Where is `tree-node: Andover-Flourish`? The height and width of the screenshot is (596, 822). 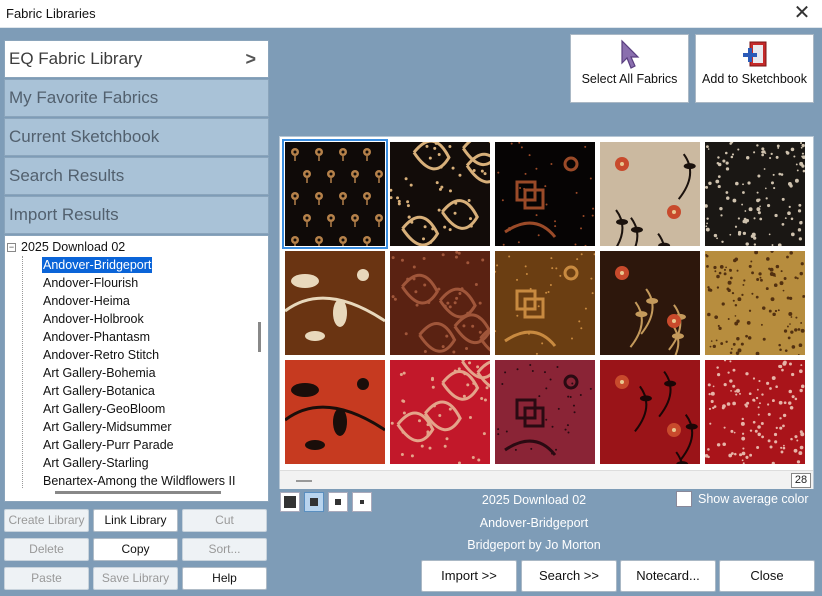 tree-node: Andover-Flourish is located at coordinates (90, 283).